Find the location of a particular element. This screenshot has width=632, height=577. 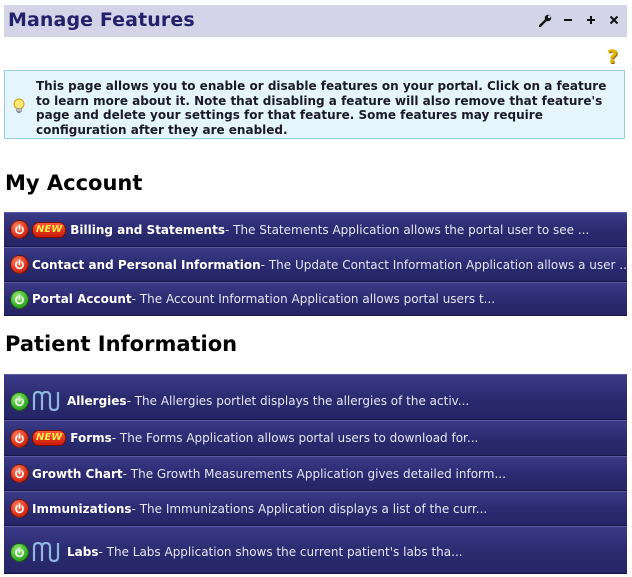

window-controls is located at coordinates (579, 20).